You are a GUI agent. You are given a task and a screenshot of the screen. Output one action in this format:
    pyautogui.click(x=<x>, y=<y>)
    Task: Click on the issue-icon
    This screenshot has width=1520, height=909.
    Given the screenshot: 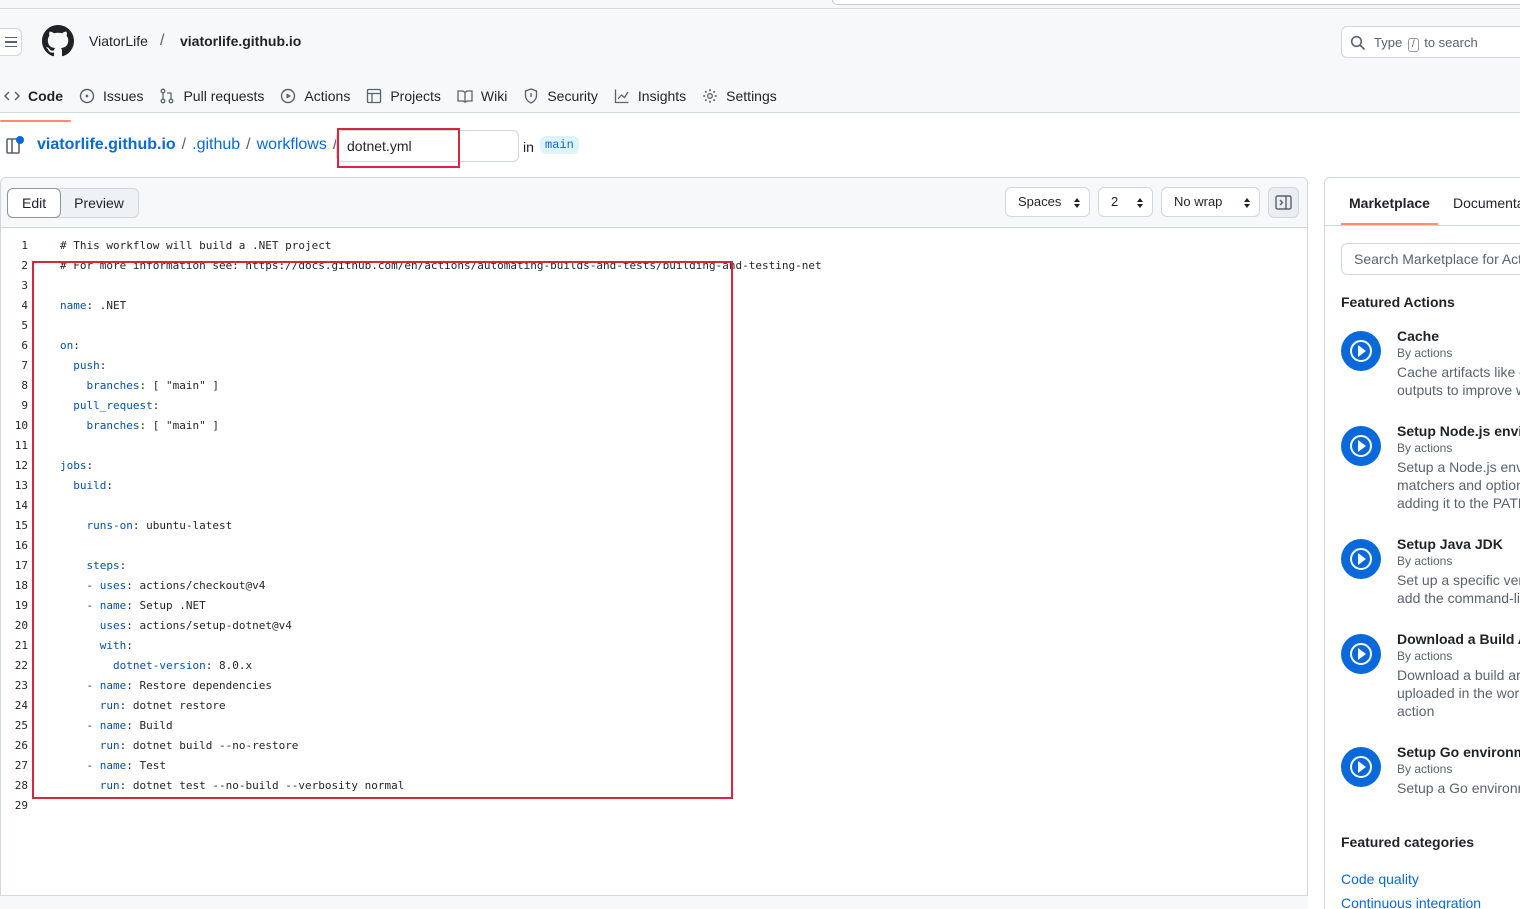 What is the action you would take?
    pyautogui.click(x=87, y=96)
    